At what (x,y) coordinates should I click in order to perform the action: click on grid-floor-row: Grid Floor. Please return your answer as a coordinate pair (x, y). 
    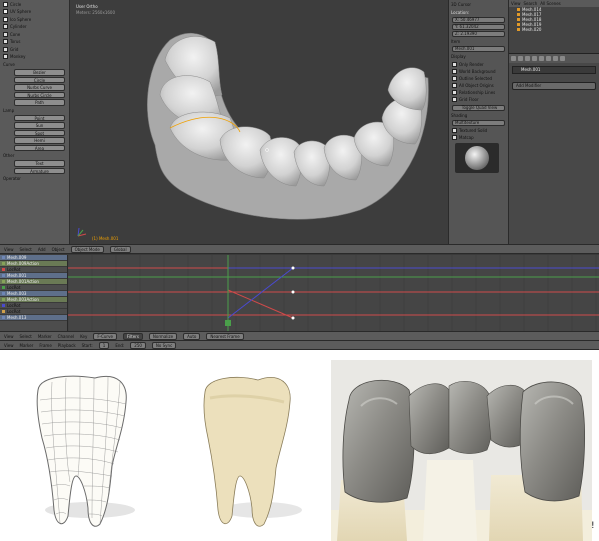
    Looking at the image, I should click on (478, 99).